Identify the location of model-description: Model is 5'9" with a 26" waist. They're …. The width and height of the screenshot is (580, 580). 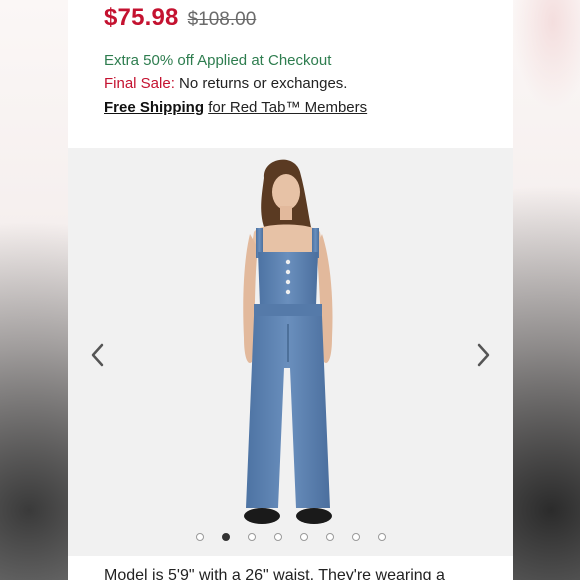
(274, 573).